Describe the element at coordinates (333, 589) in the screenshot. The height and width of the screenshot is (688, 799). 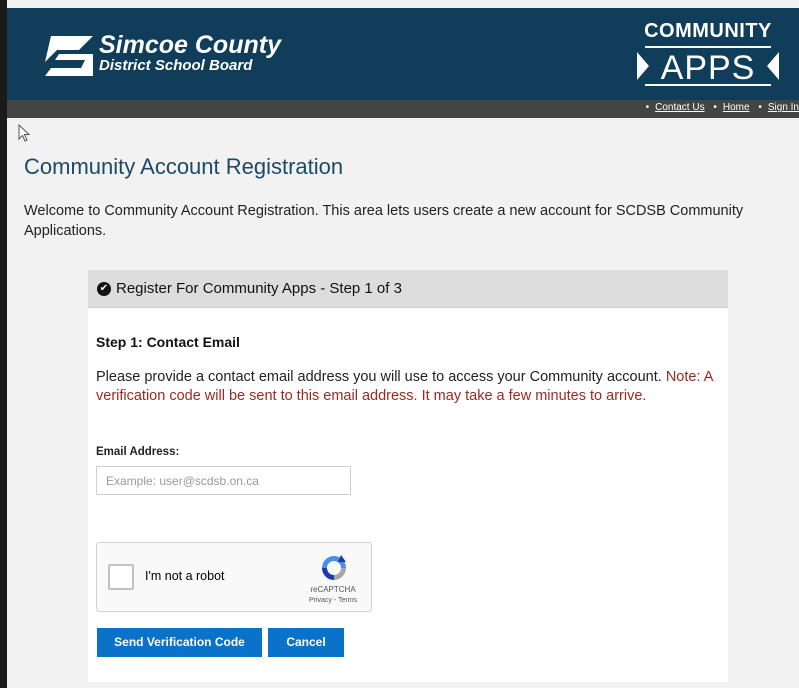
I see `recaptcha-brand: reCAPTCHA` at that location.